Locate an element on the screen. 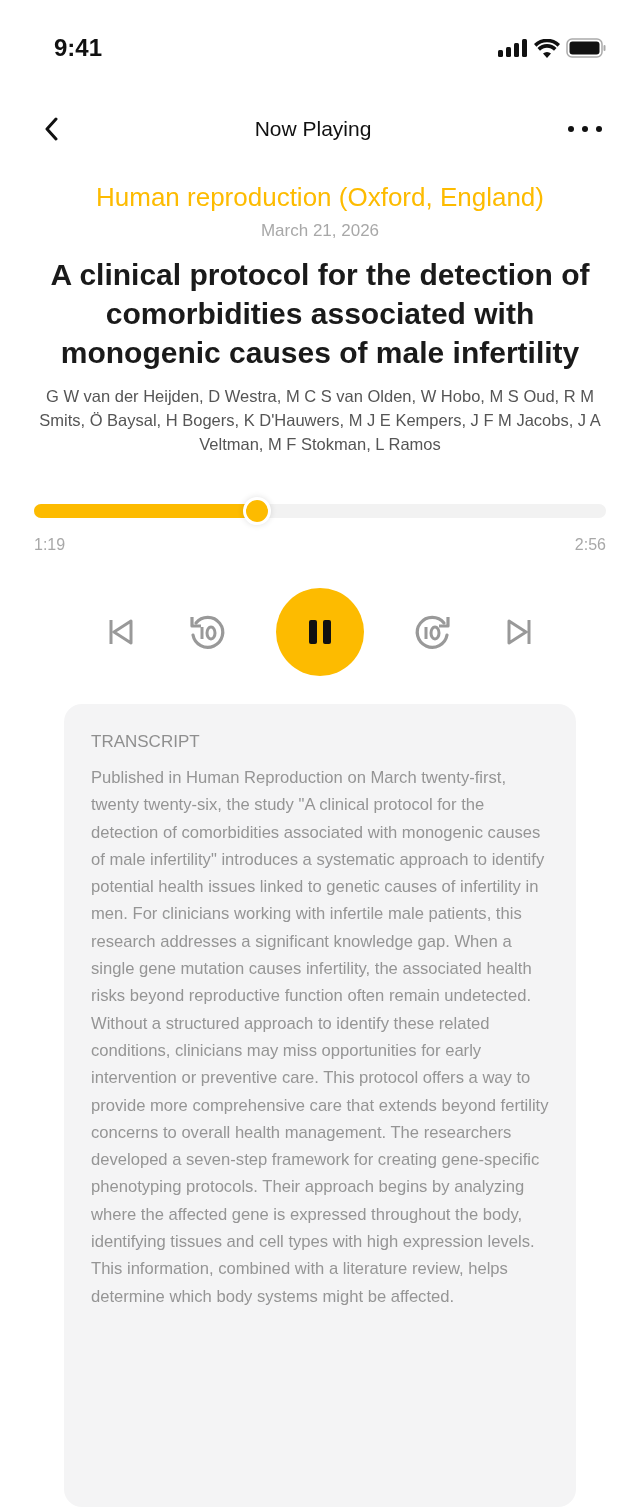 This screenshot has width=640, height=1507. signal-icon is located at coordinates (513, 48).